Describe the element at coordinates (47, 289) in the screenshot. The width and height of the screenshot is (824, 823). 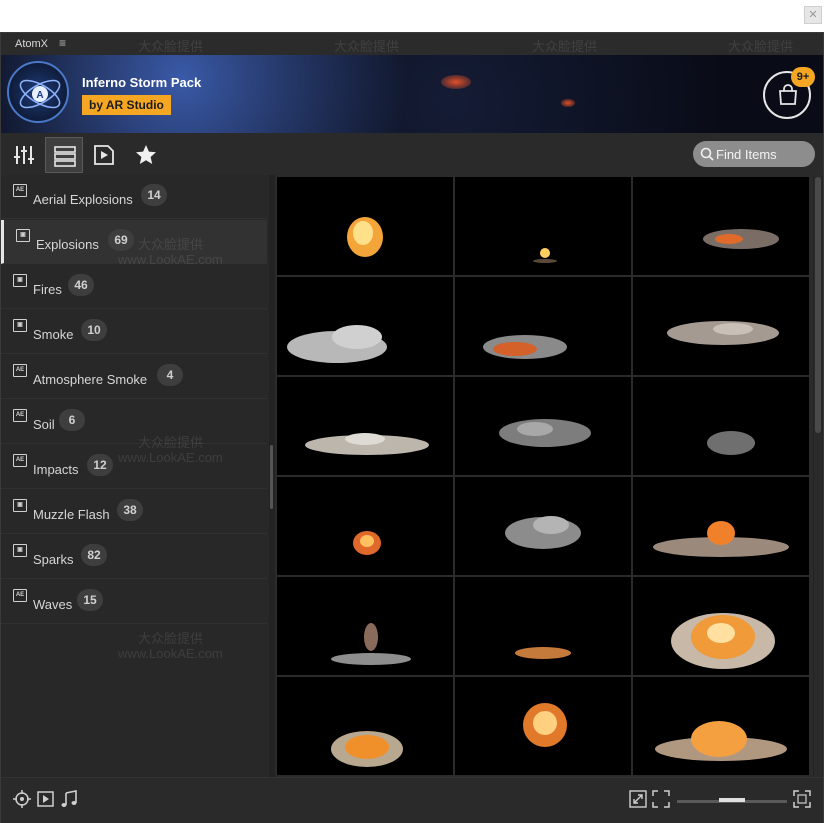
I see `category-label: Fires` at that location.